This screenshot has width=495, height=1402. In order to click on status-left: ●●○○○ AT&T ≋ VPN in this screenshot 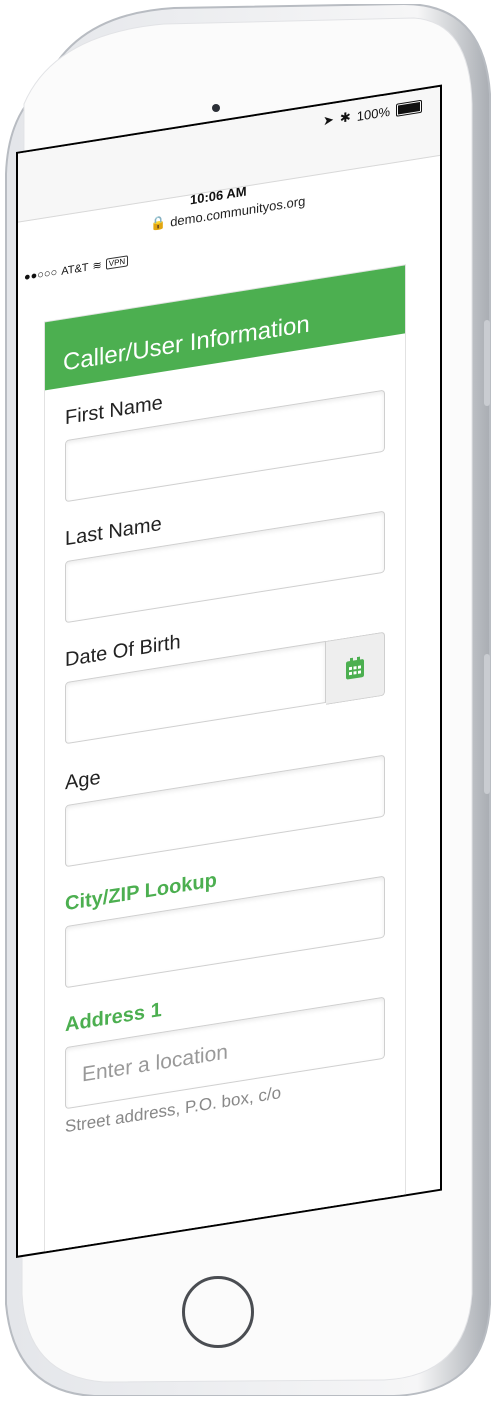, I will do `click(76, 269)`.